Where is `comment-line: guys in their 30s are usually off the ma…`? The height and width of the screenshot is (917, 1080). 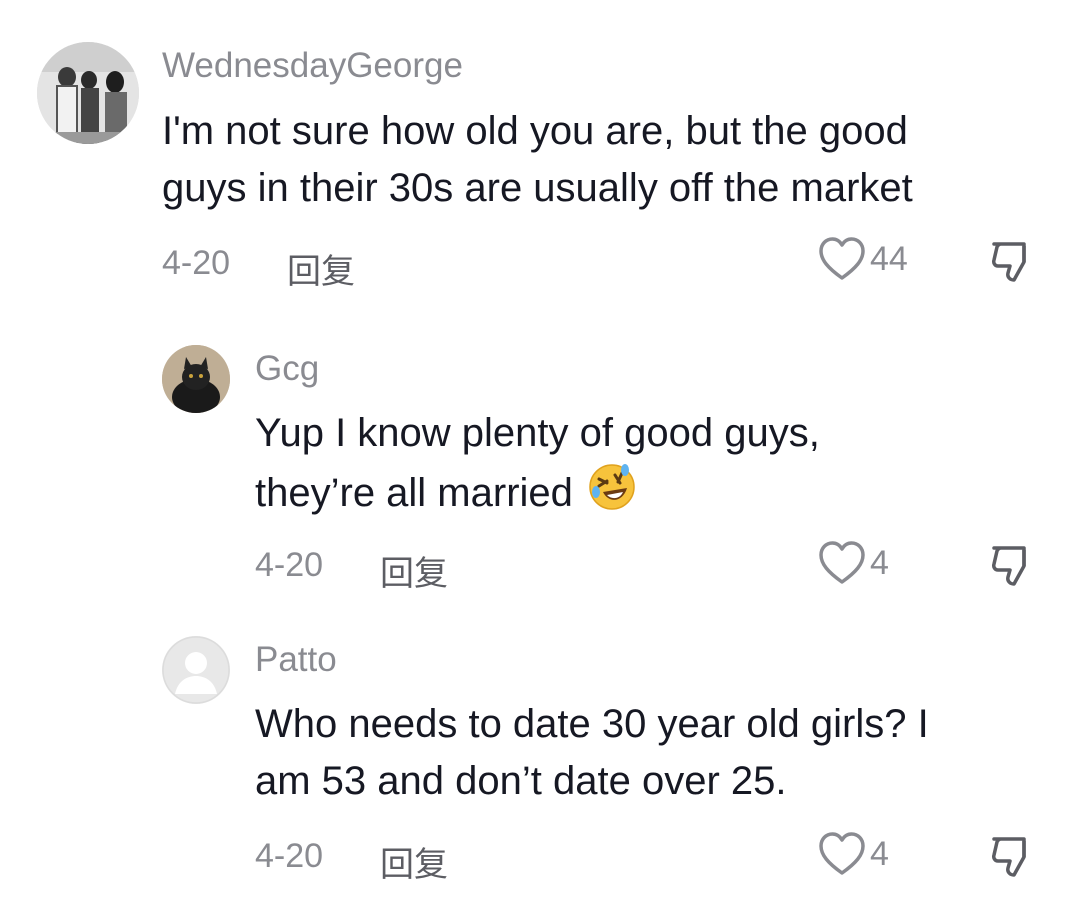
comment-line: guys in their 30s are usually off the ma… is located at coordinates (537, 188).